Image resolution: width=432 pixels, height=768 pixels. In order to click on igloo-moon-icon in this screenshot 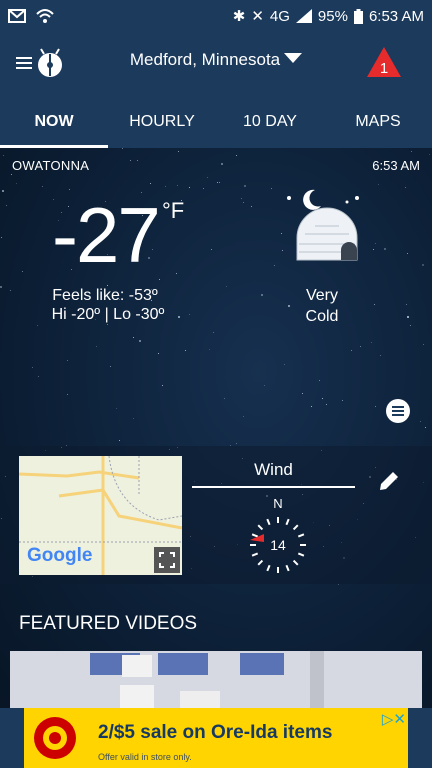, I will do `click(323, 225)`.